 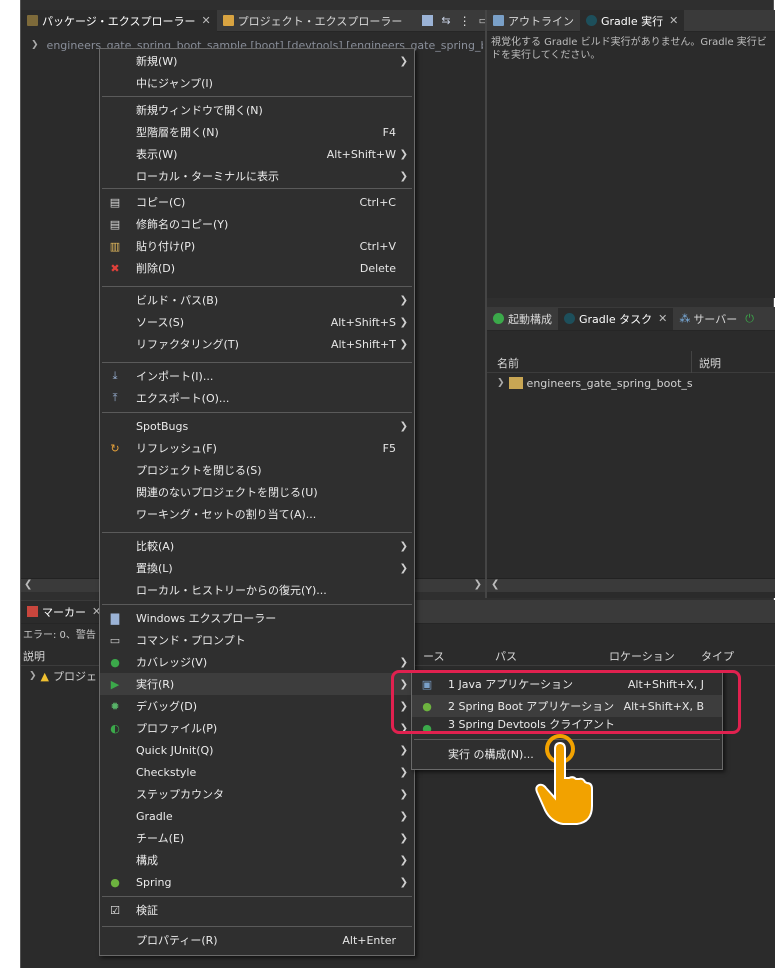 What do you see at coordinates (177, 132) in the screenshot?
I see `menu-item-label: 型階層を開く(N)` at bounding box center [177, 132].